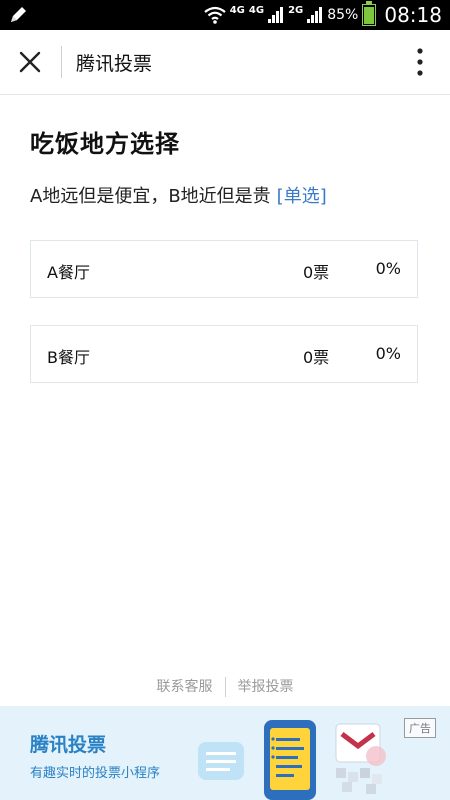 Image resolution: width=450 pixels, height=800 pixels. Describe the element at coordinates (225, 62) in the screenshot. I see `title-bar: 腾讯投票` at that location.